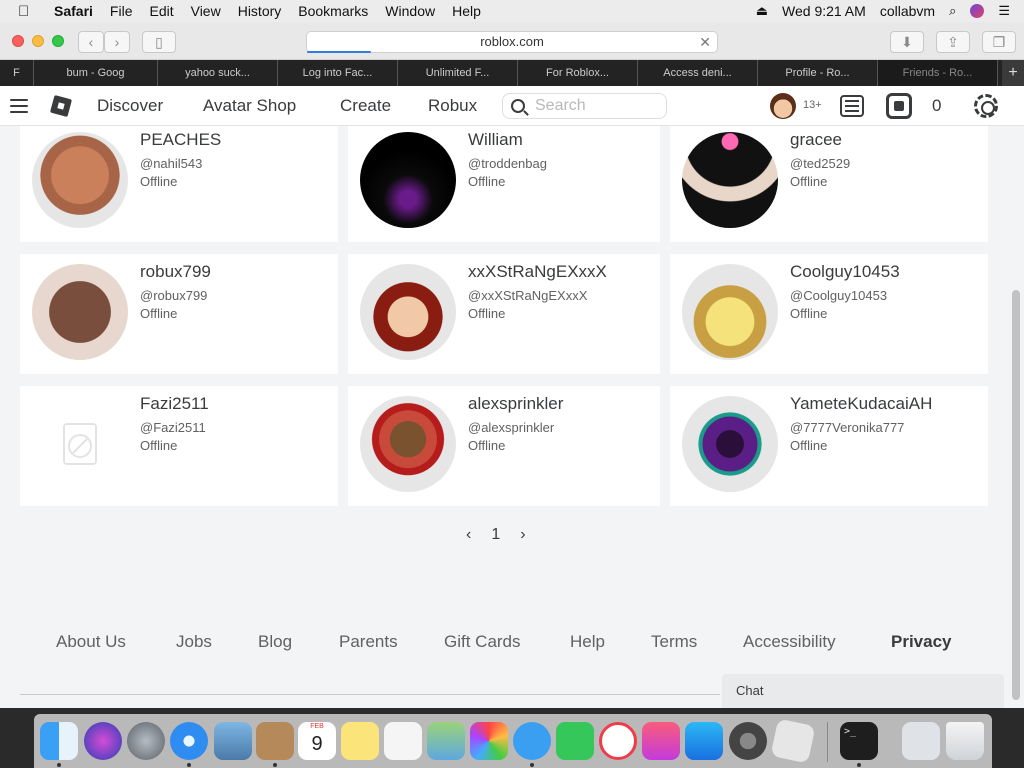 The width and height of the screenshot is (1024, 768). Describe the element at coordinates (179, 314) in the screenshot. I see `friend-card: robux799 @robux799 Offline` at that location.